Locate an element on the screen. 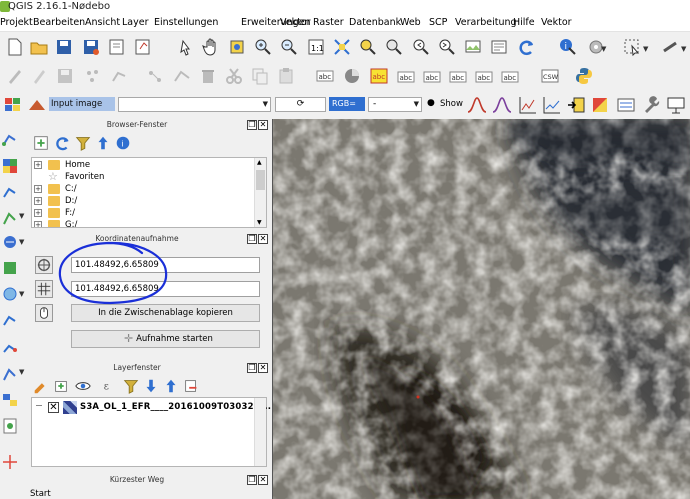 The width and height of the screenshot is (690, 499). filter-icon is located at coordinates (83, 143).